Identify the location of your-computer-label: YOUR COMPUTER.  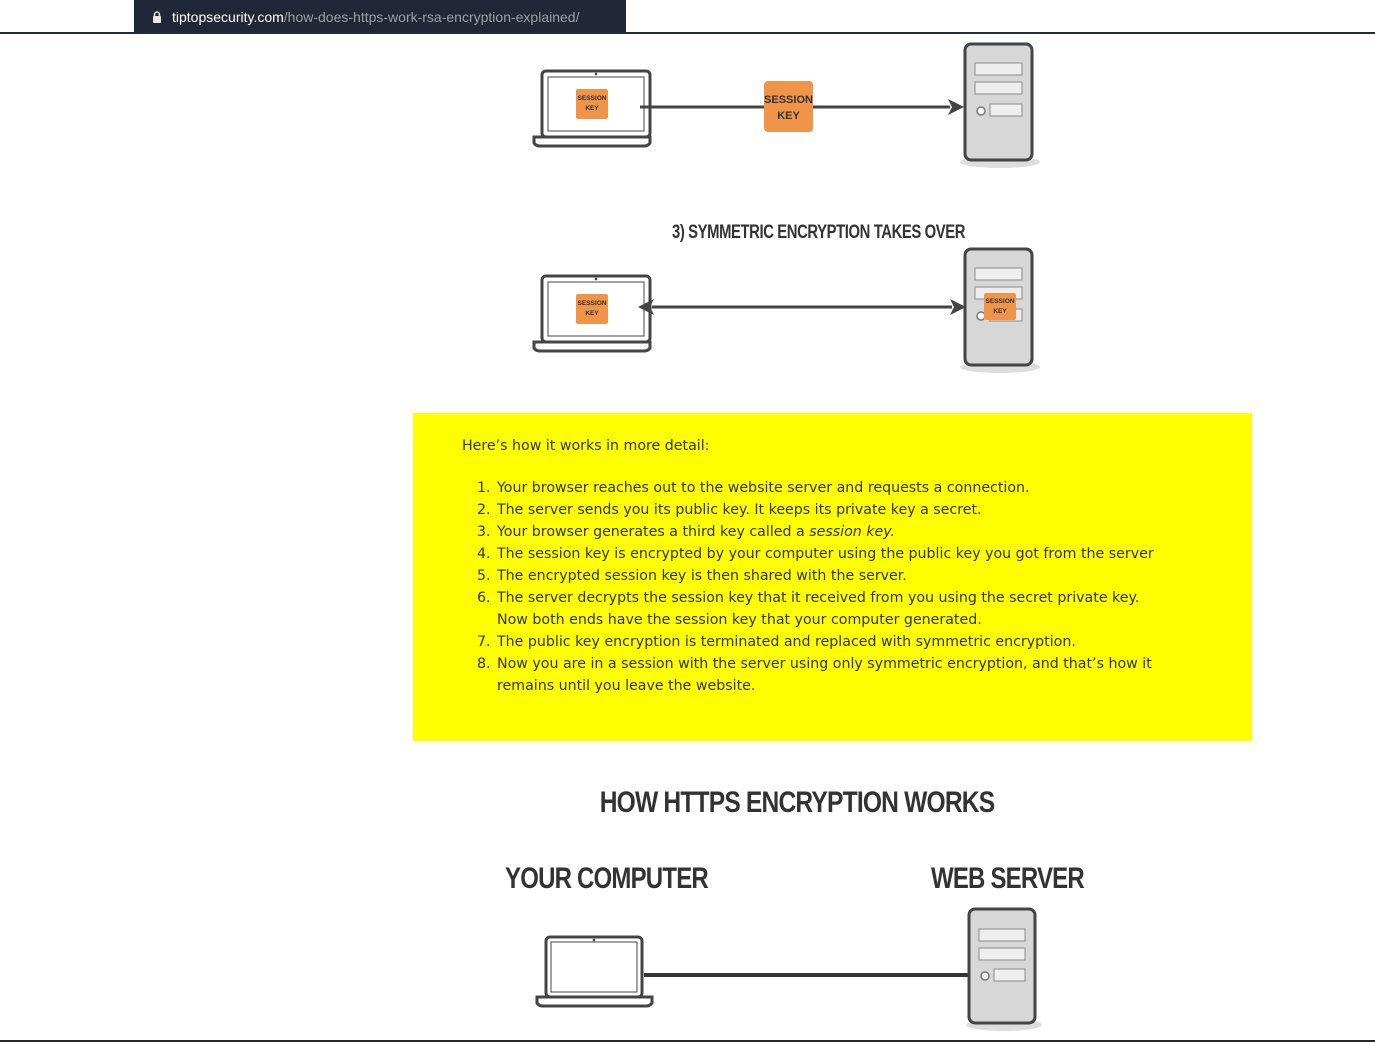
(607, 878).